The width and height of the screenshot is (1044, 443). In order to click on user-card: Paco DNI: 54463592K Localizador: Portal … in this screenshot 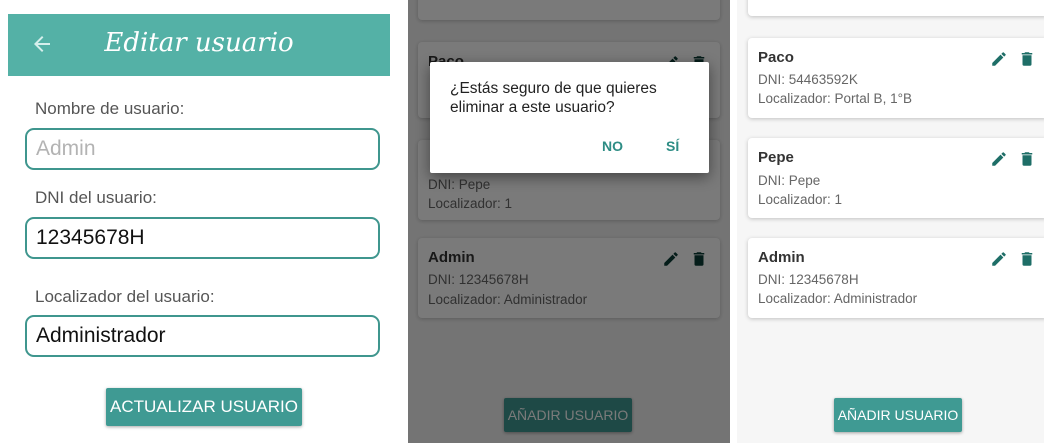, I will do `click(896, 78)`.